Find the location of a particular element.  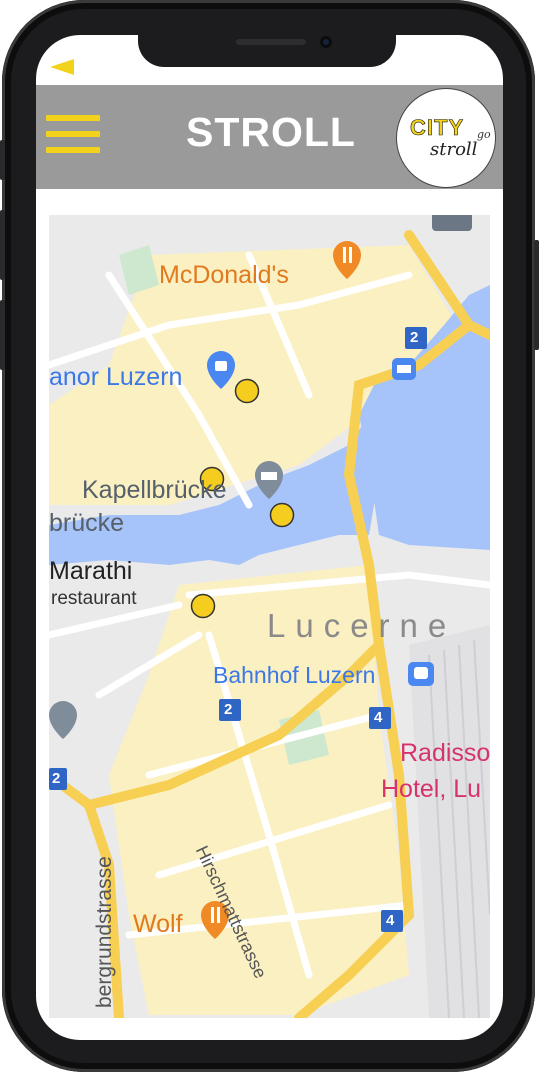

museum-pin is located at coordinates (63, 720).